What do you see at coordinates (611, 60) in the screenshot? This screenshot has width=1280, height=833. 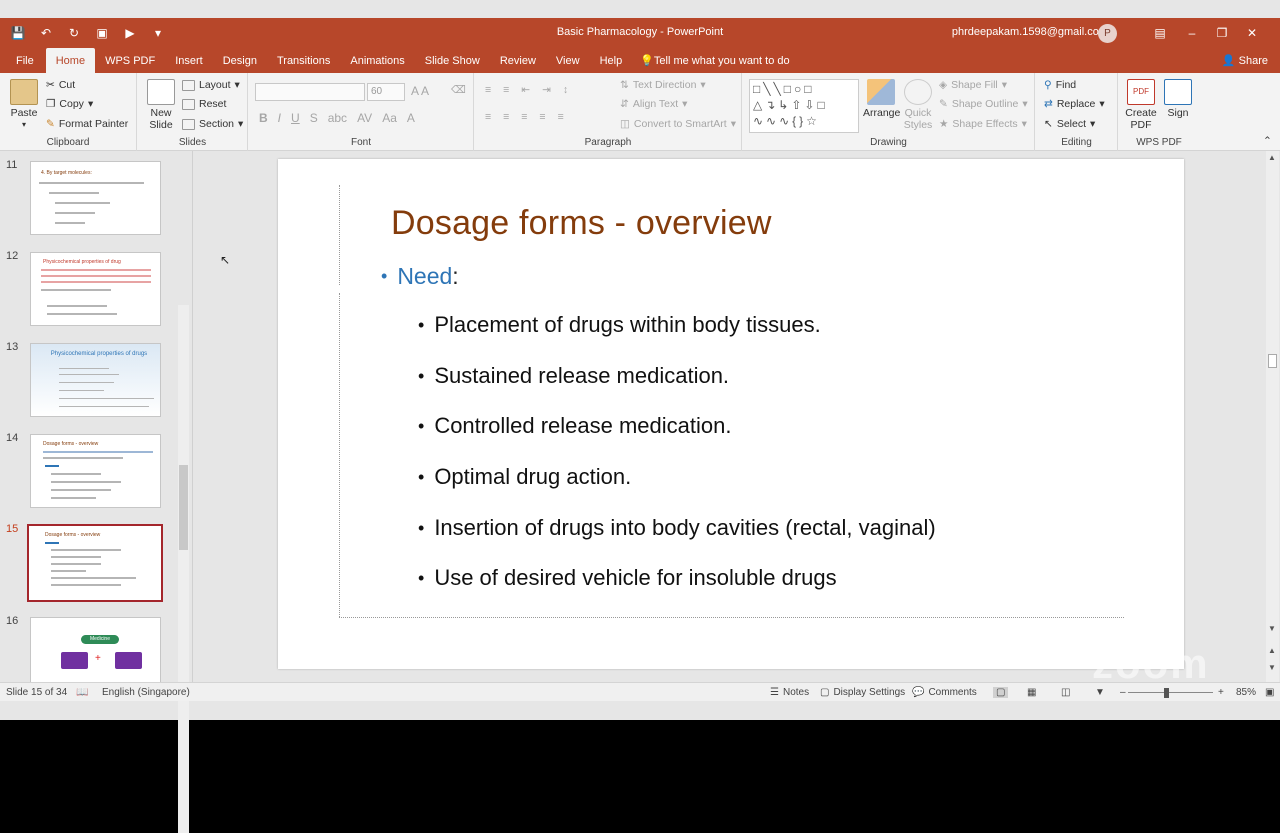 I see `tab-help: Help` at bounding box center [611, 60].